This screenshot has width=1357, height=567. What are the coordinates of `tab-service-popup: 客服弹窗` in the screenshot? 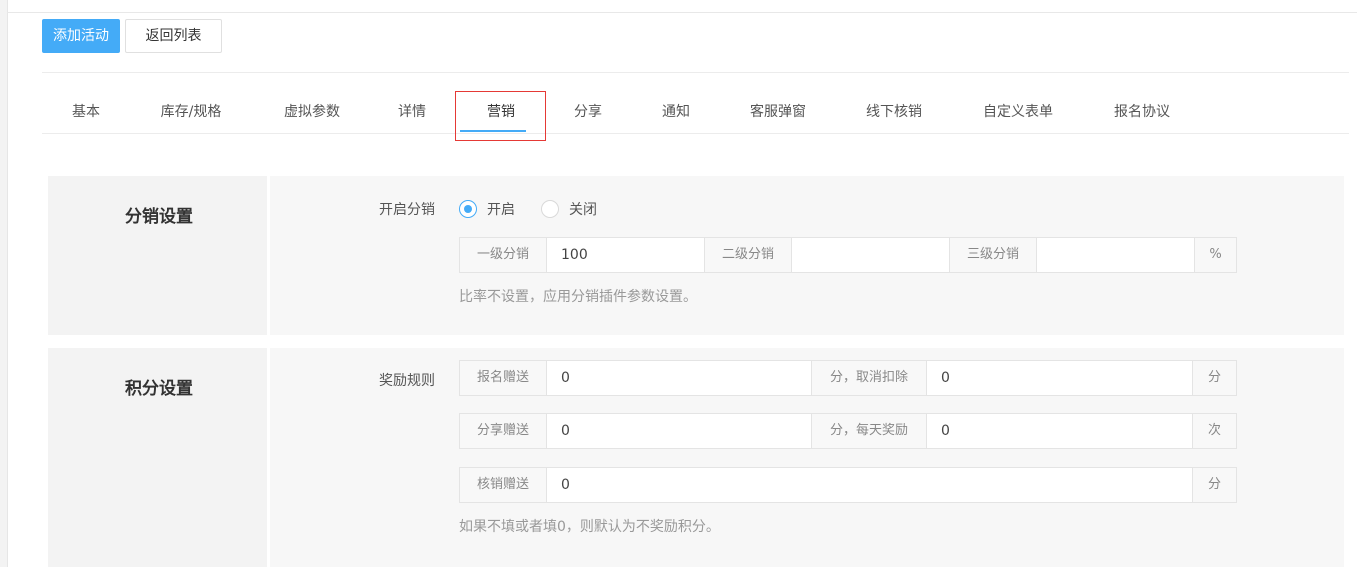 It's located at (778, 112).